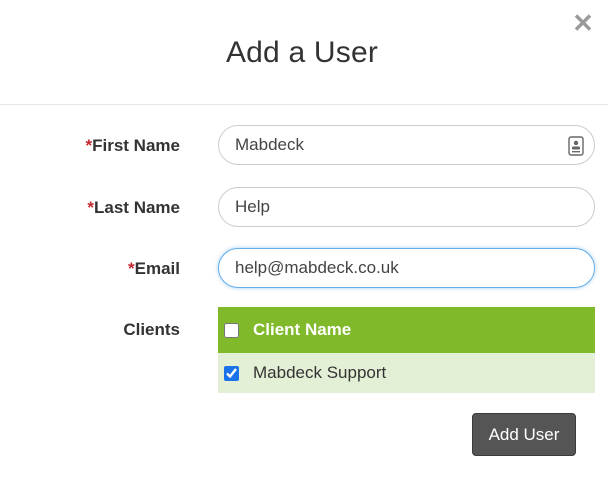 Image resolution: width=608 pixels, height=482 pixels. What do you see at coordinates (406, 268) in the screenshot?
I see `email-input` at bounding box center [406, 268].